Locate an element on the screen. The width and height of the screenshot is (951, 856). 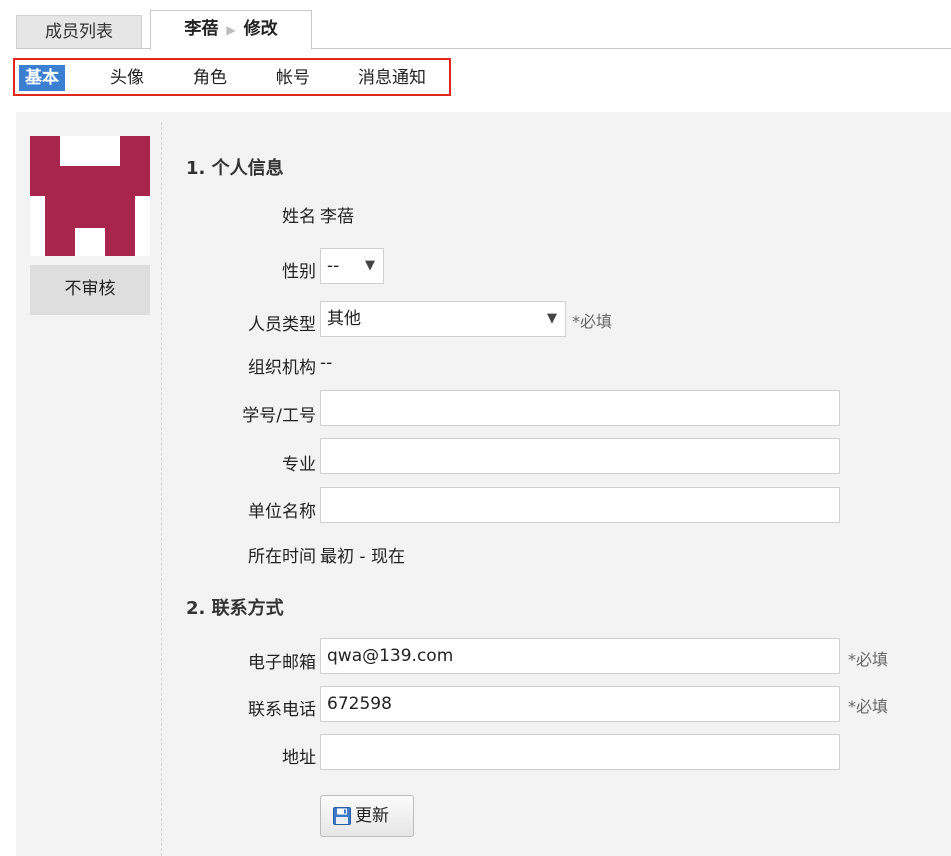
breadcrumb-arrow-icon: ▶ is located at coordinates (231, 30).